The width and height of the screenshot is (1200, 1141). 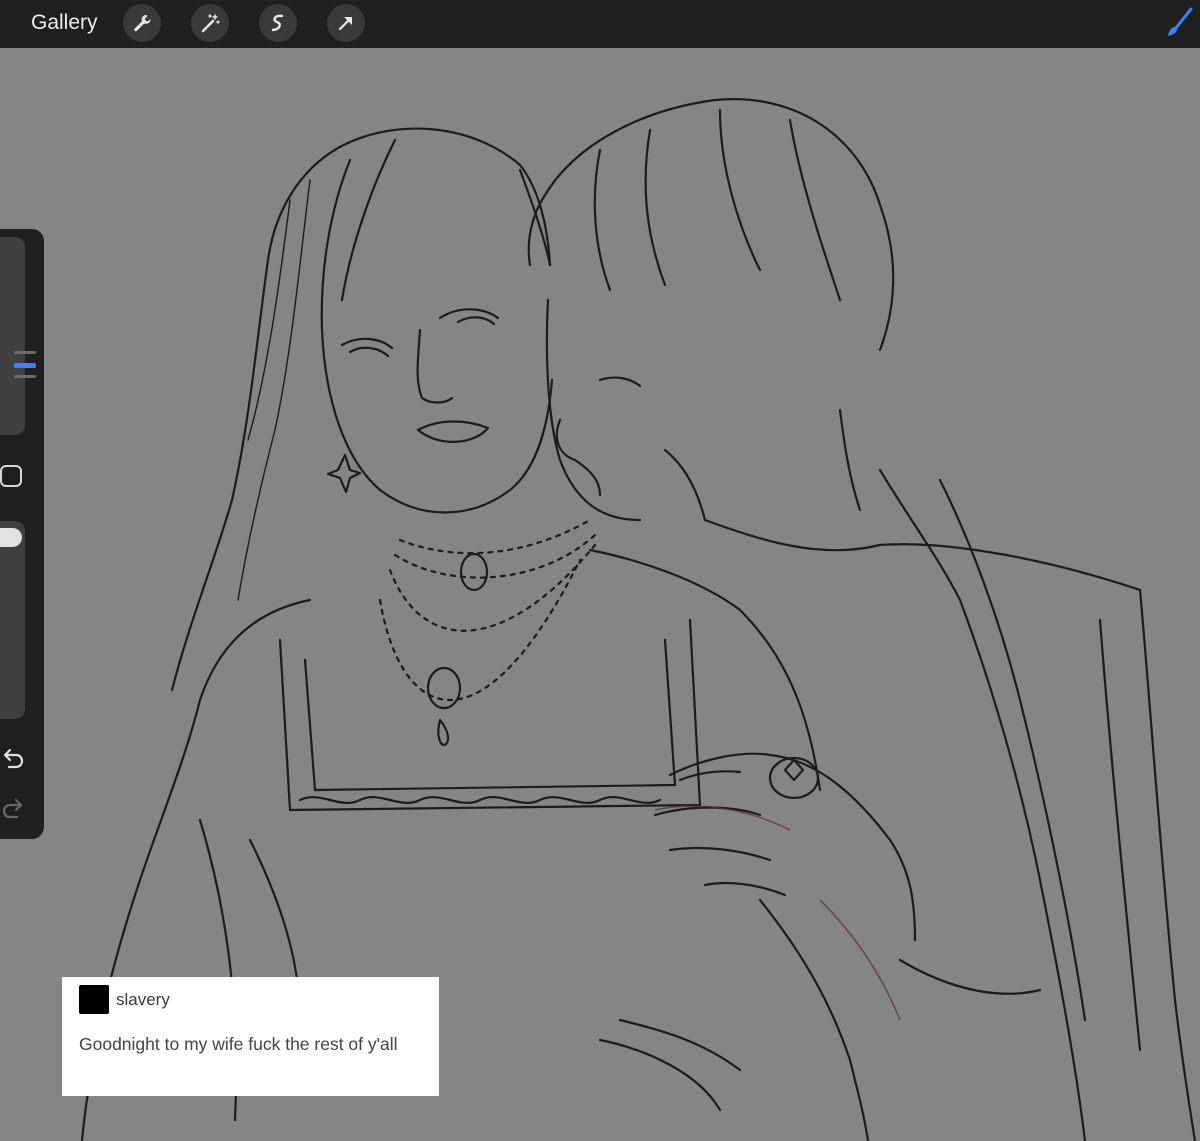 I want to click on selection-icon, so click(x=277, y=23).